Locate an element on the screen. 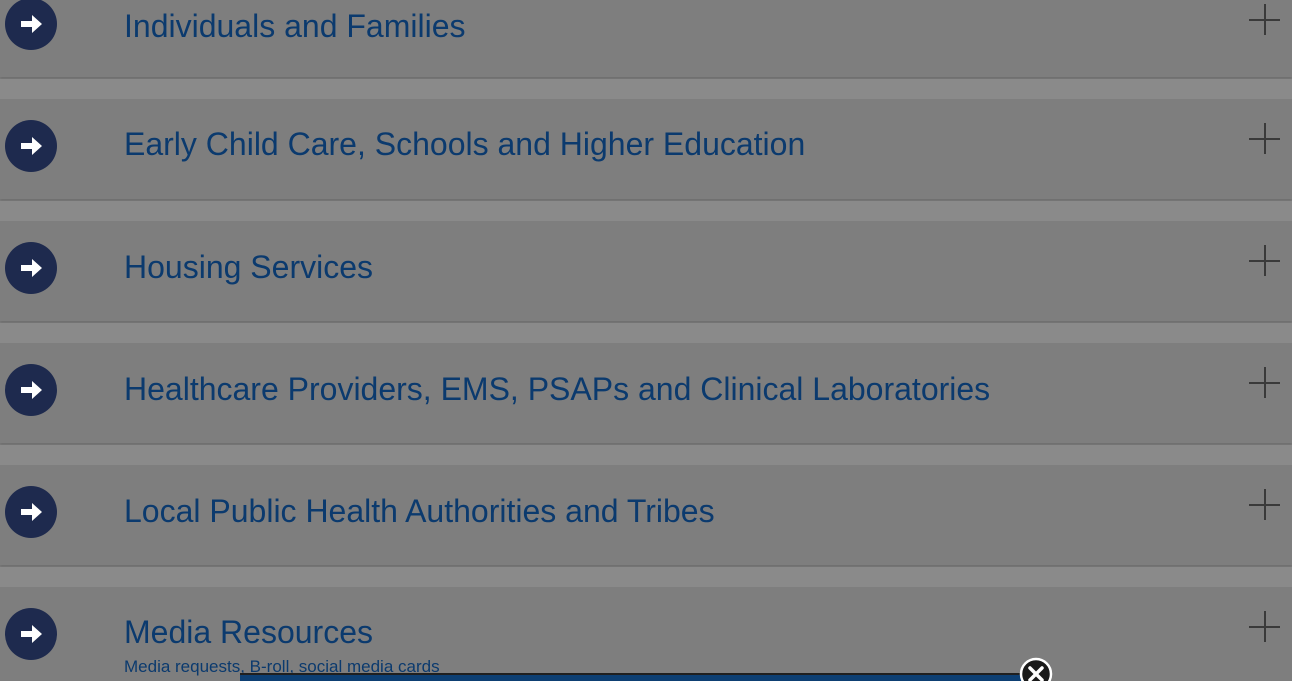 The width and height of the screenshot is (1292, 681). accordion-item-housing-services: Housing Services is located at coordinates (646, 271).